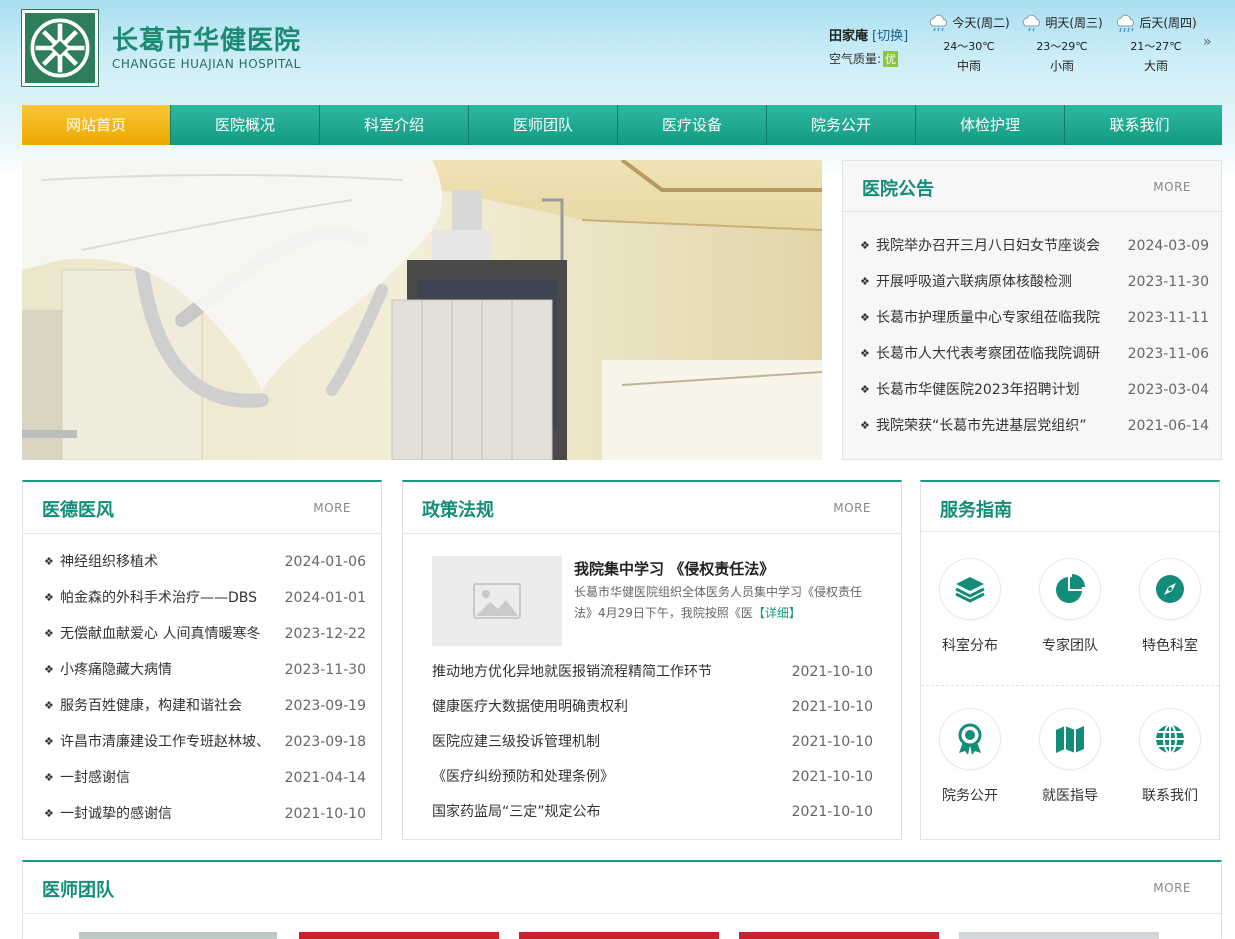 This screenshot has height=939, width=1235. Describe the element at coordinates (674, 568) in the screenshot. I see `featured-title: 我院集中学习 《侵权责任法》` at that location.